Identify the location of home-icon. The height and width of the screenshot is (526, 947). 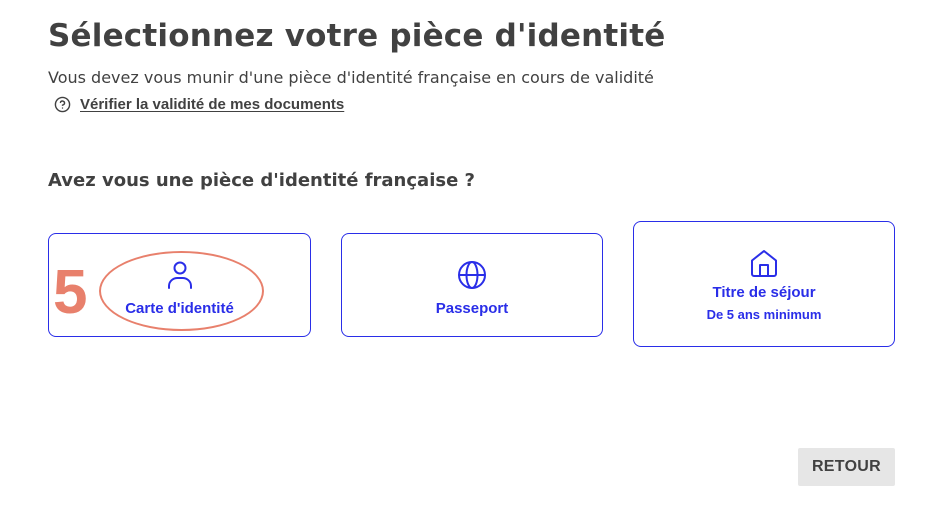
(764, 263).